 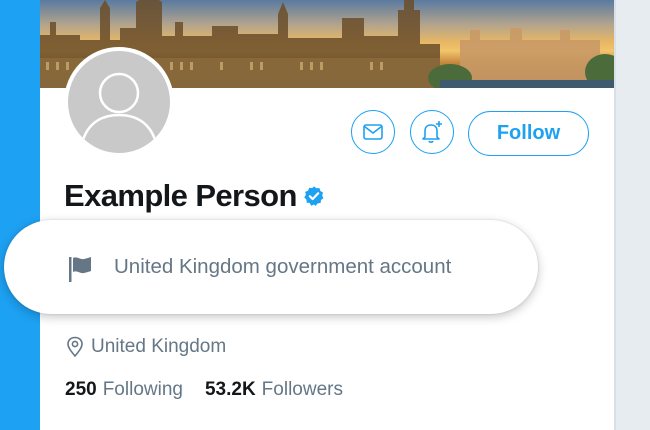 I want to click on follow-button: Follow, so click(x=528, y=133).